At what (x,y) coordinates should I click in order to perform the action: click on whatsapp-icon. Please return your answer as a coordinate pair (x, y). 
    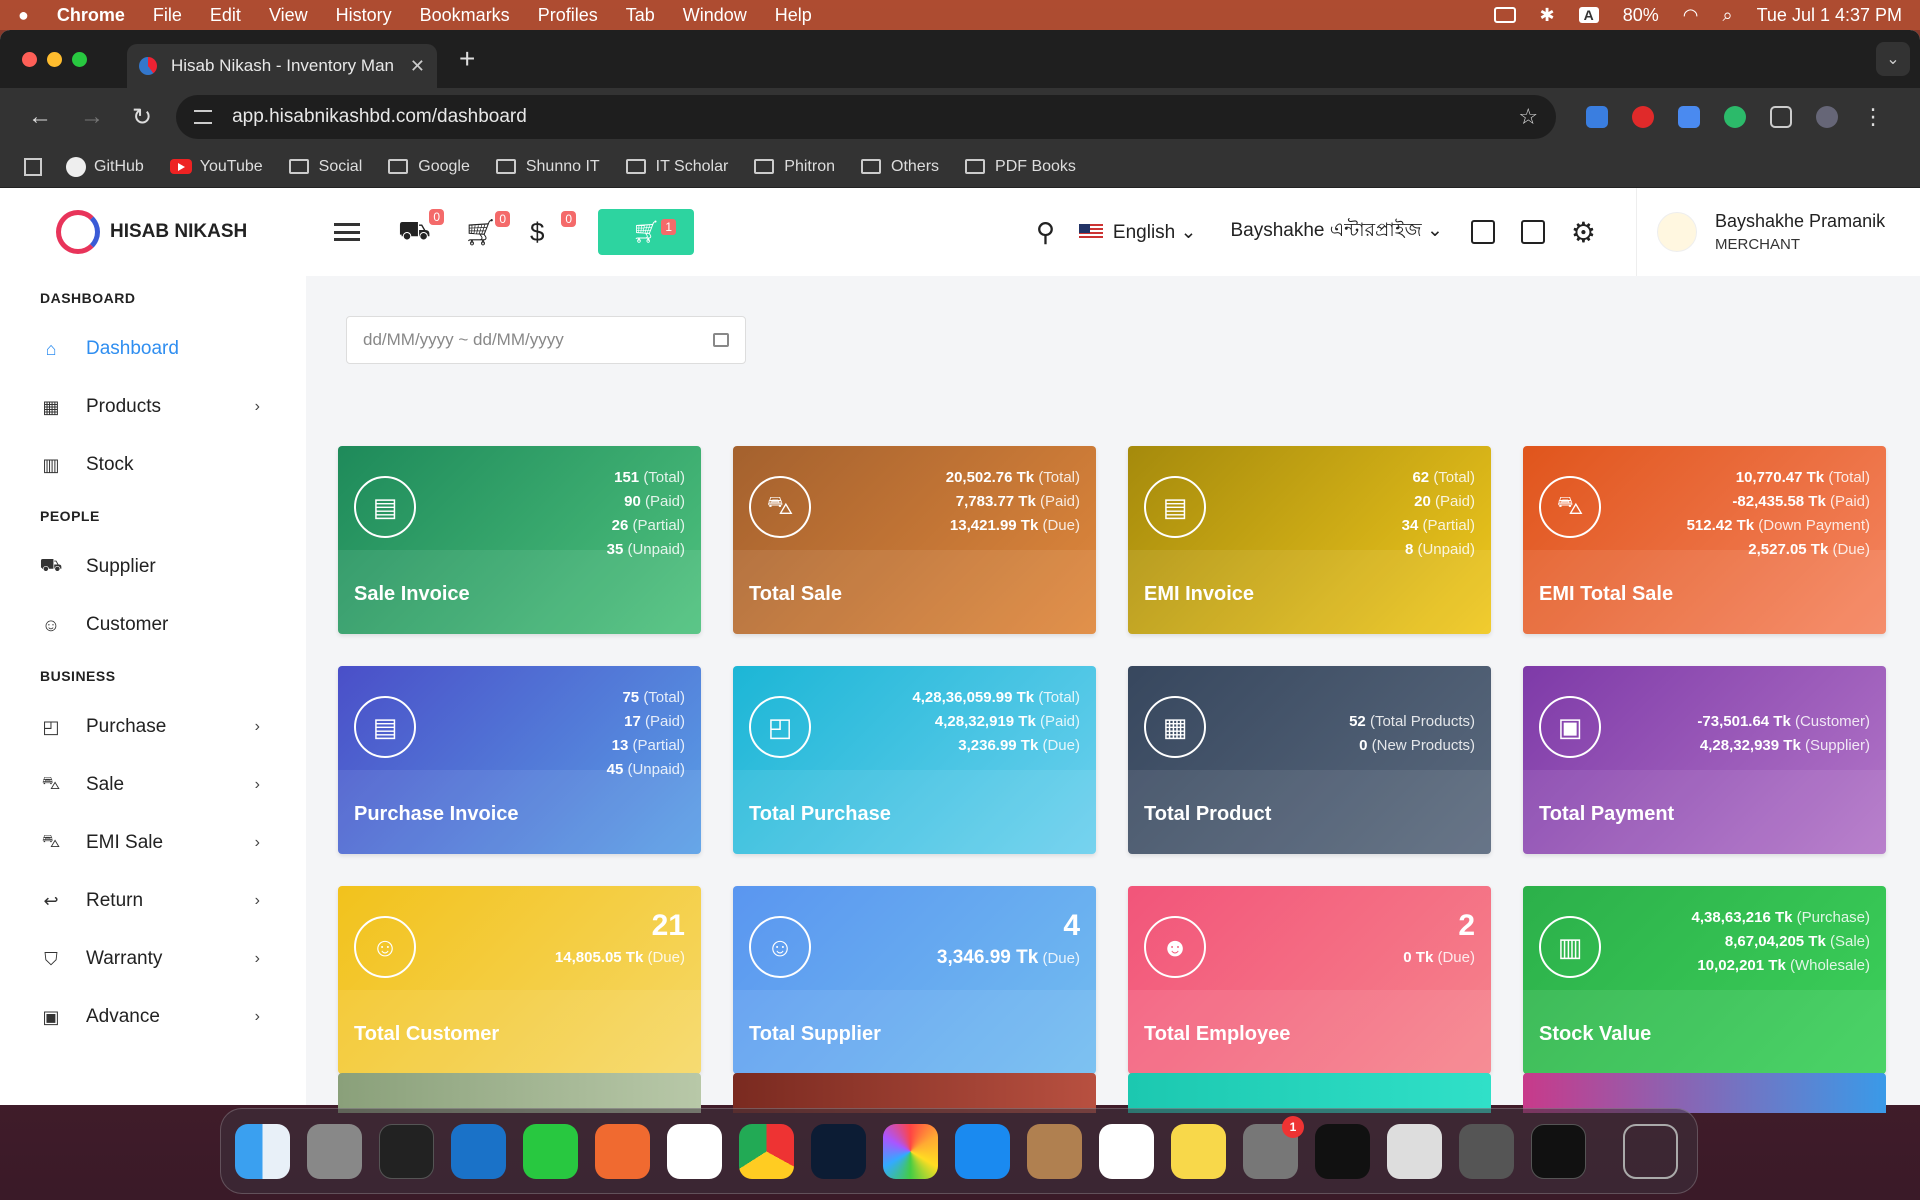
    Looking at the image, I should click on (550, 1151).